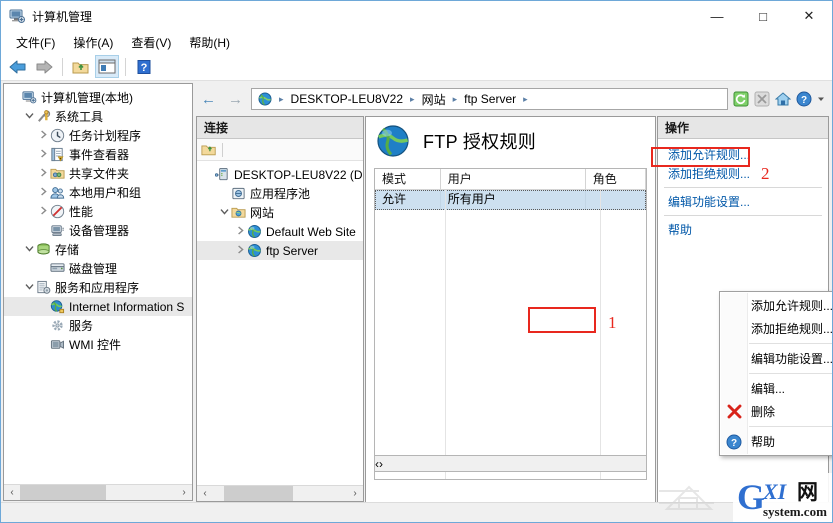 The image size is (833, 523). Describe the element at coordinates (208, 99) in the screenshot. I see `address-back-button: ←` at that location.